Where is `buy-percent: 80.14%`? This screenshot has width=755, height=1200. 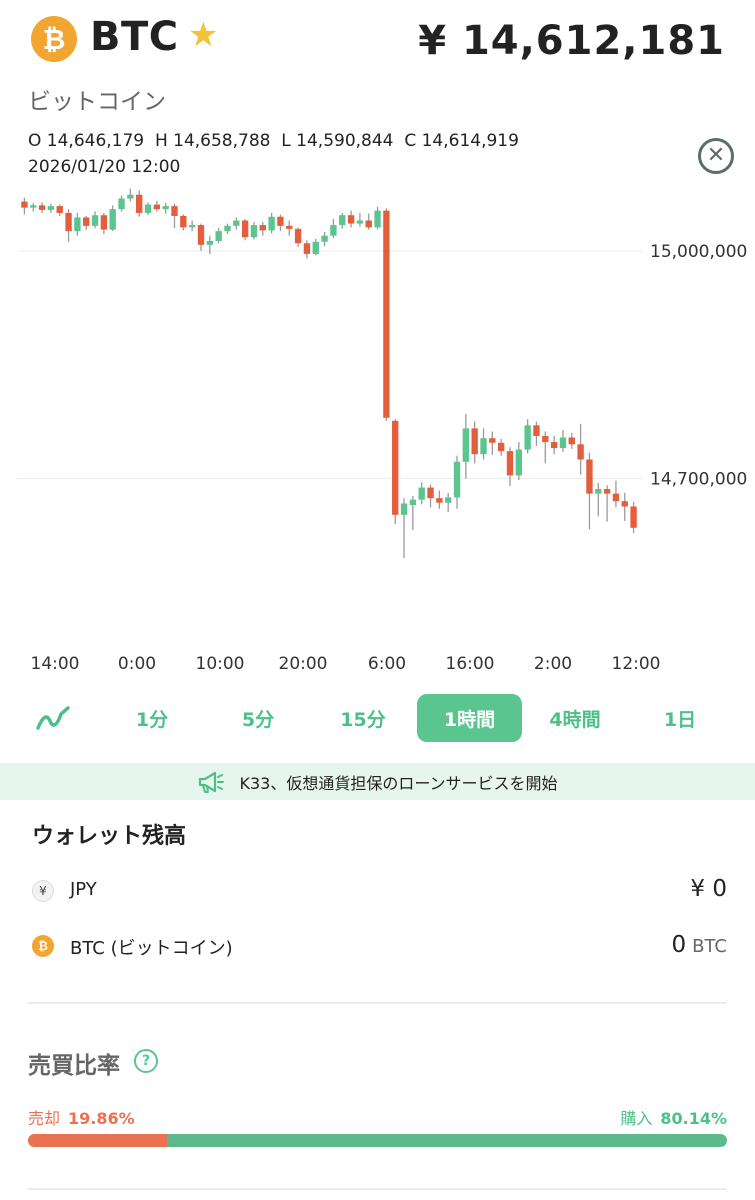 buy-percent: 80.14% is located at coordinates (693, 1118).